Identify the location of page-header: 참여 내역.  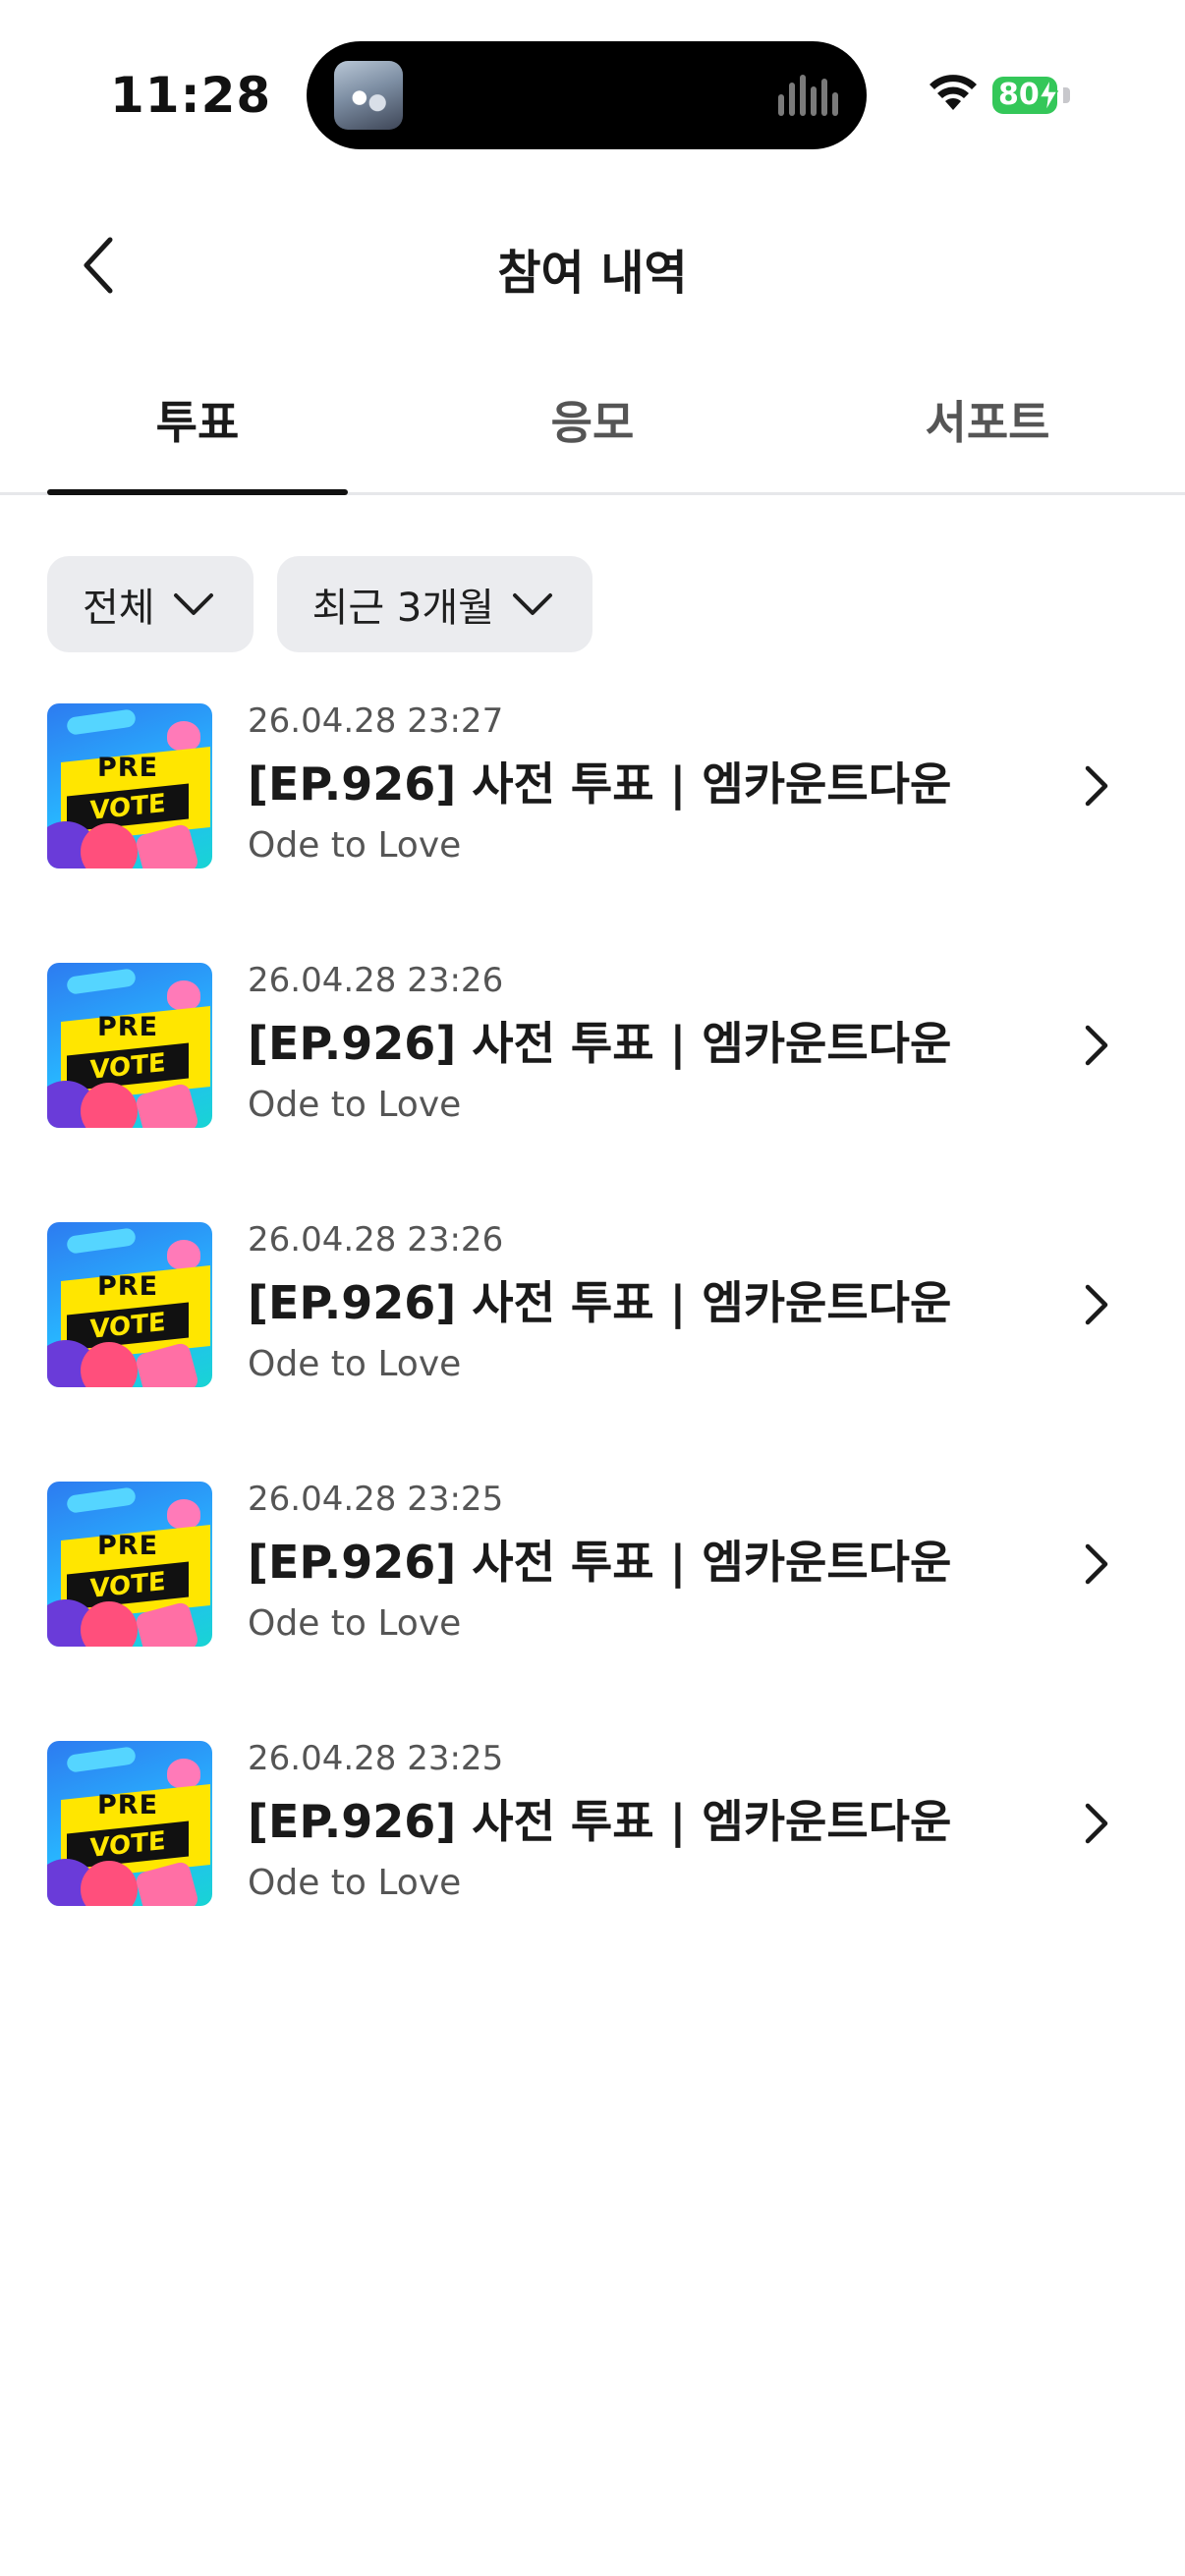
(592, 265).